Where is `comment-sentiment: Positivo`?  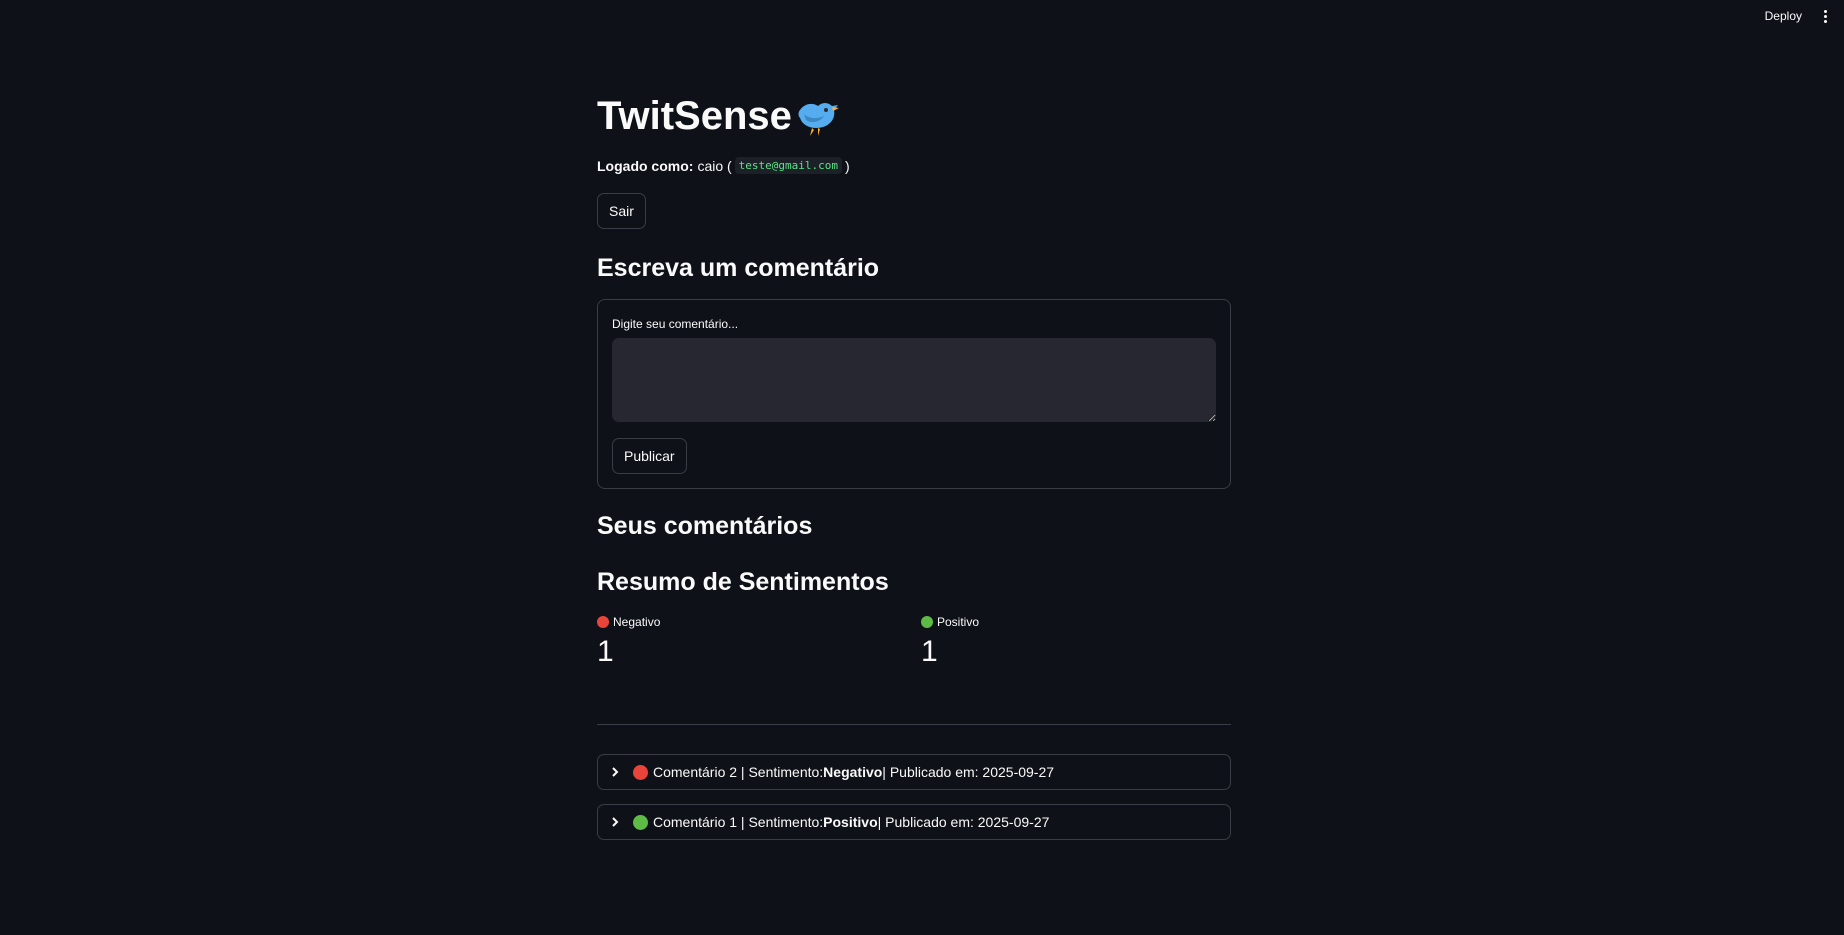
comment-sentiment: Positivo is located at coordinates (850, 822).